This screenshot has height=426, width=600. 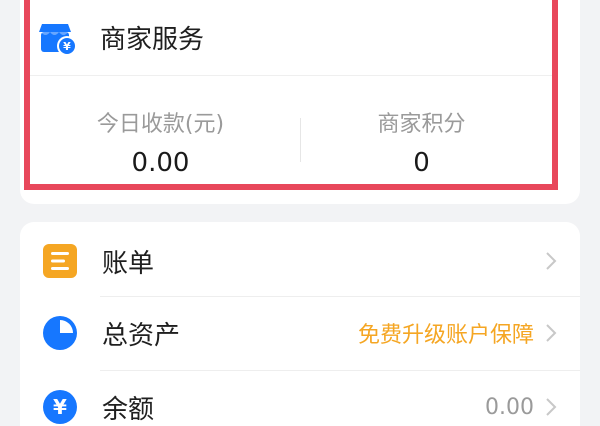 What do you see at coordinates (160, 124) in the screenshot?
I see `stat-label: 今日收款(元)` at bounding box center [160, 124].